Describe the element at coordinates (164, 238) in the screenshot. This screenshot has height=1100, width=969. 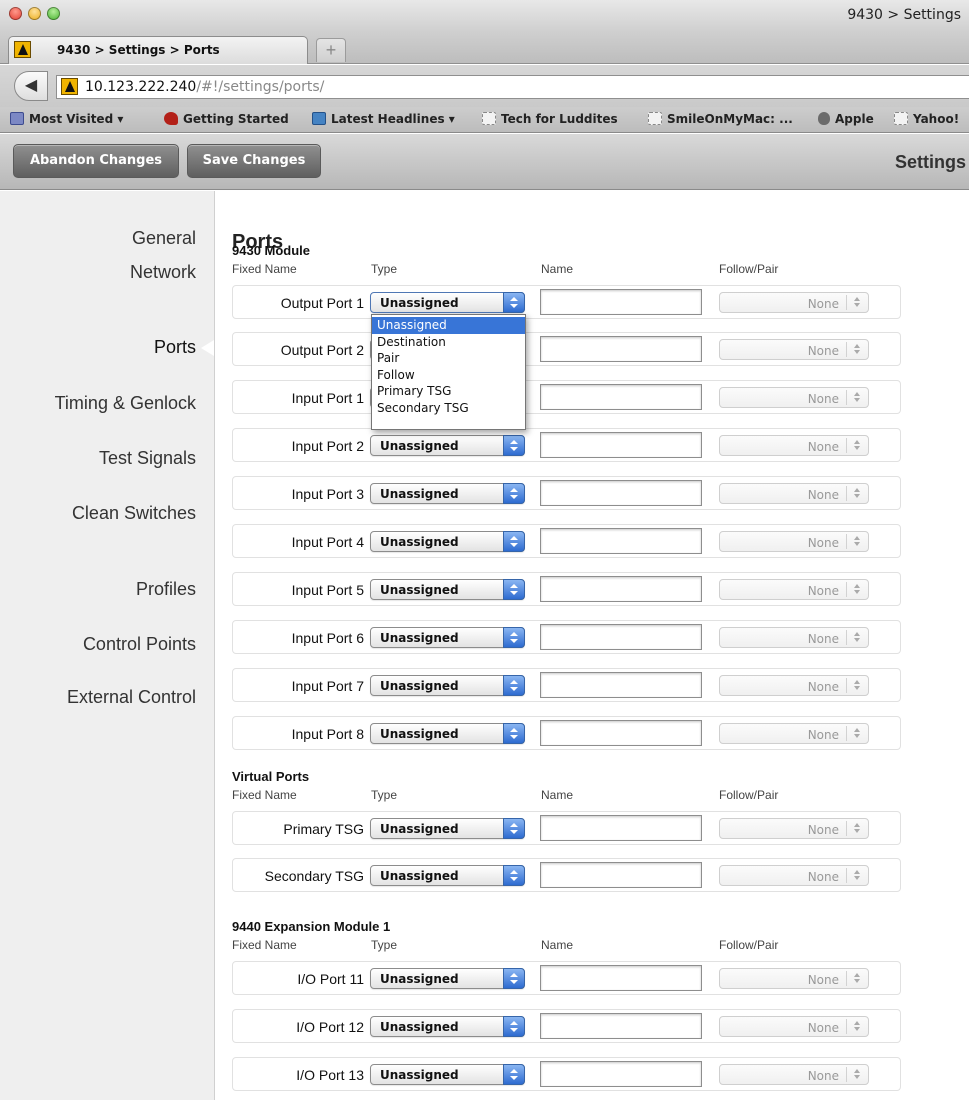
I see `sidebar-item-general: General` at that location.